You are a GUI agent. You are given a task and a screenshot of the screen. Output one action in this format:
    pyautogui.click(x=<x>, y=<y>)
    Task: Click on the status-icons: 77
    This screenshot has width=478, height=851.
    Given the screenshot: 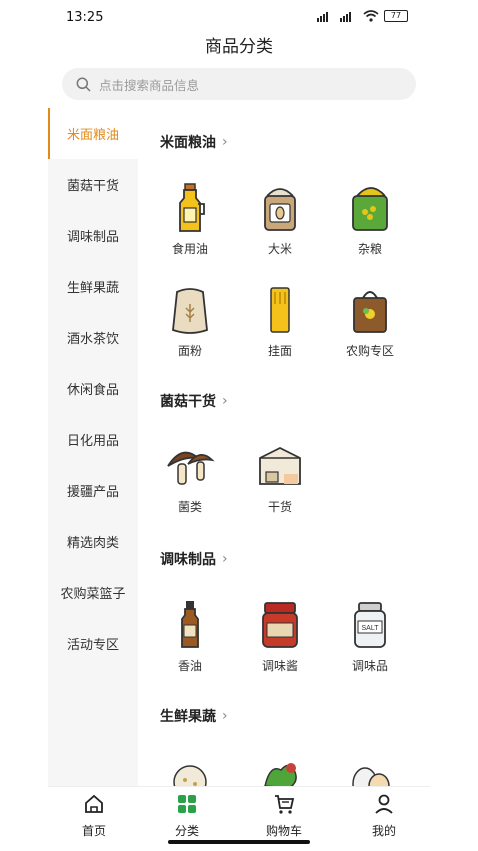 What is the action you would take?
    pyautogui.click(x=362, y=16)
    